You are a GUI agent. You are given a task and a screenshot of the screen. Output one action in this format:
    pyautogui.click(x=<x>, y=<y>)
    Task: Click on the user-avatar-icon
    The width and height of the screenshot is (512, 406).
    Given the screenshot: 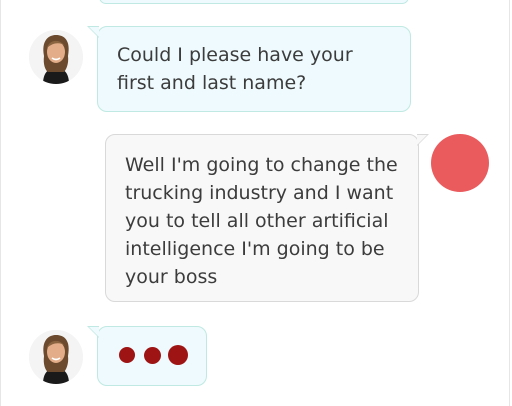 What is the action you would take?
    pyautogui.click(x=460, y=163)
    